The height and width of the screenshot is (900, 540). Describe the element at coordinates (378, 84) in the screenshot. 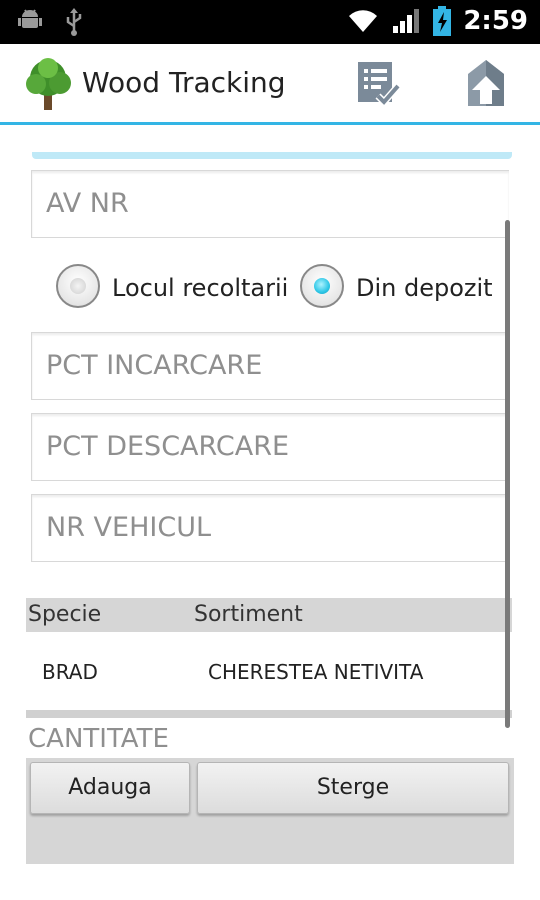

I see `checklist-icon` at that location.